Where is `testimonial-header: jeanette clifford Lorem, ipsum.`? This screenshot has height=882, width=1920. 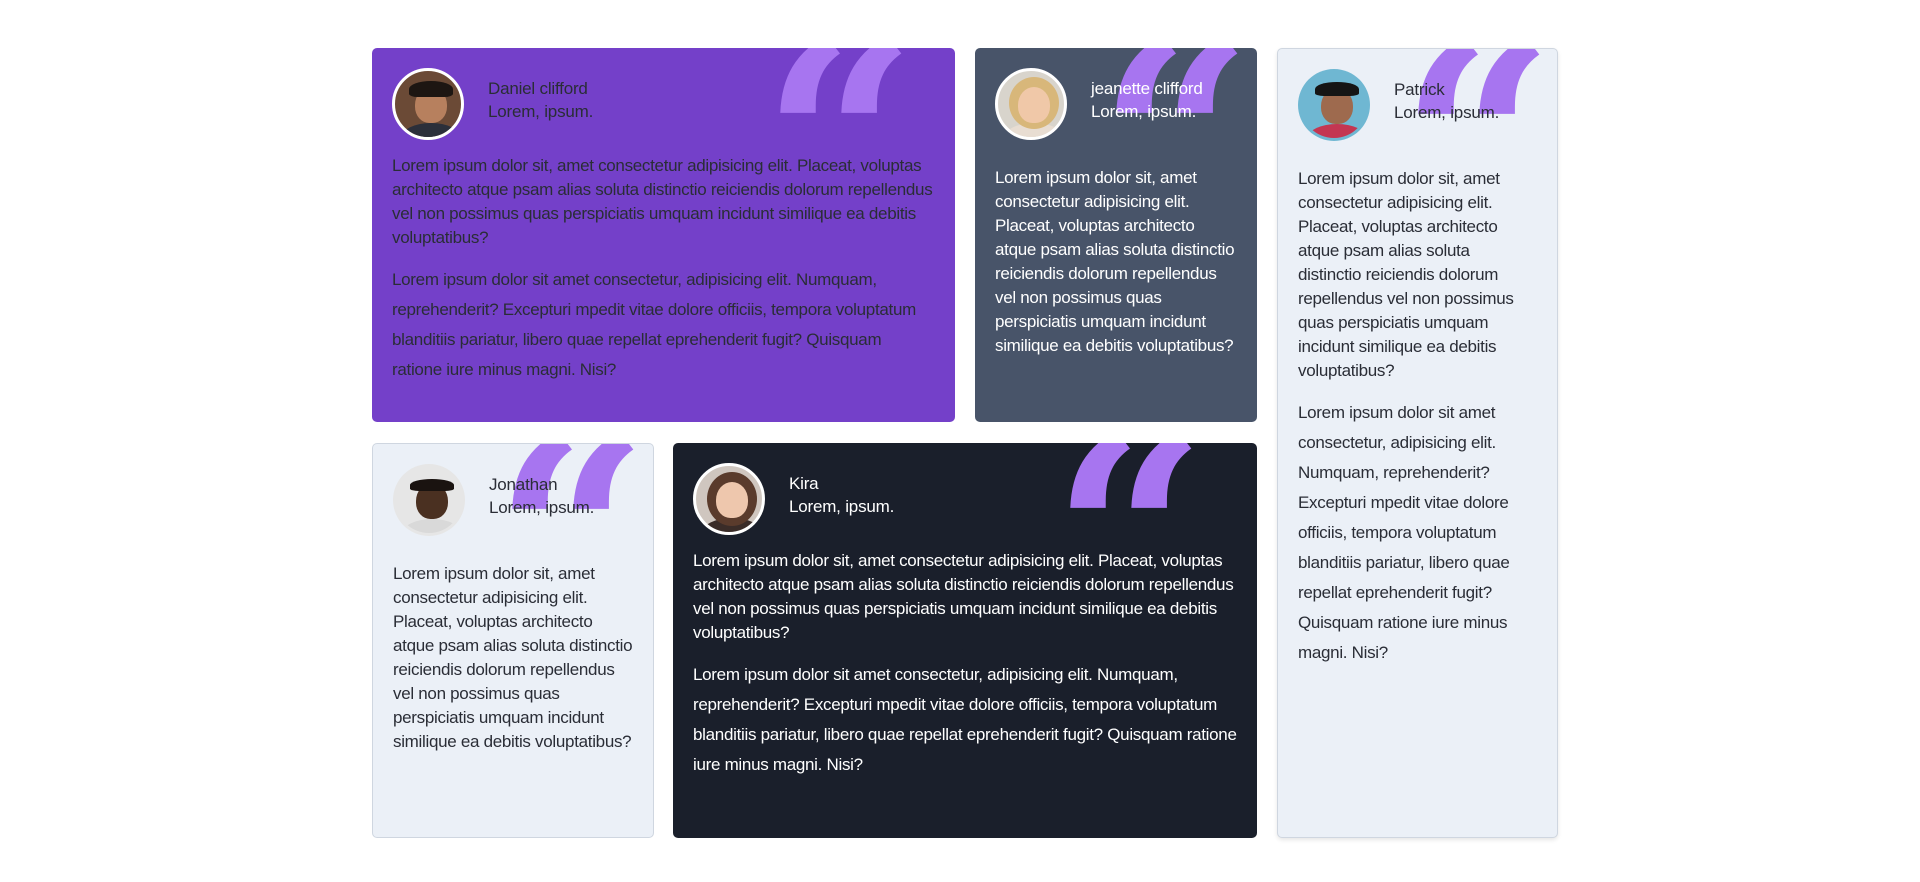 testimonial-header: jeanette clifford Lorem, ipsum. is located at coordinates (1116, 107).